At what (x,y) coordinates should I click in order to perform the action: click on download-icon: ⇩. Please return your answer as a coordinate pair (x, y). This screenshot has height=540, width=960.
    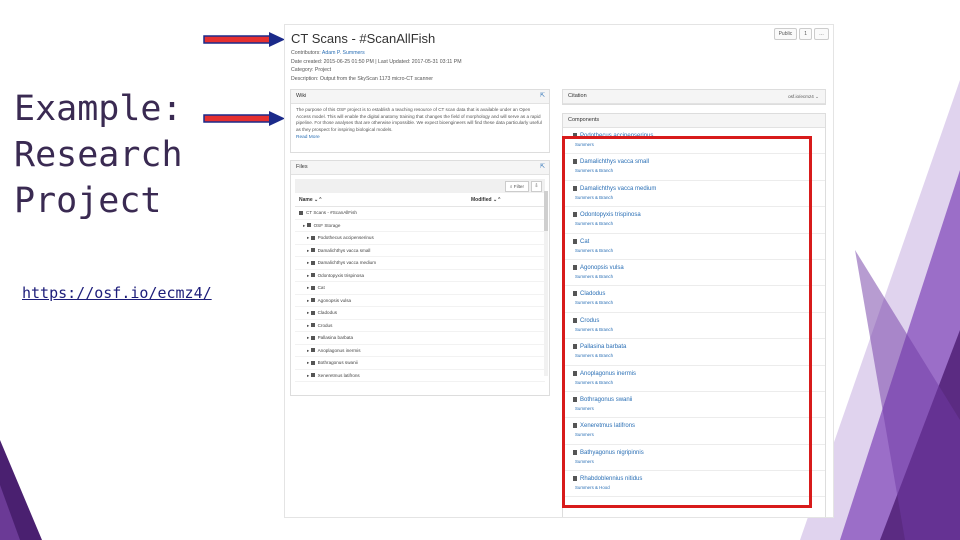
    Looking at the image, I should click on (536, 186).